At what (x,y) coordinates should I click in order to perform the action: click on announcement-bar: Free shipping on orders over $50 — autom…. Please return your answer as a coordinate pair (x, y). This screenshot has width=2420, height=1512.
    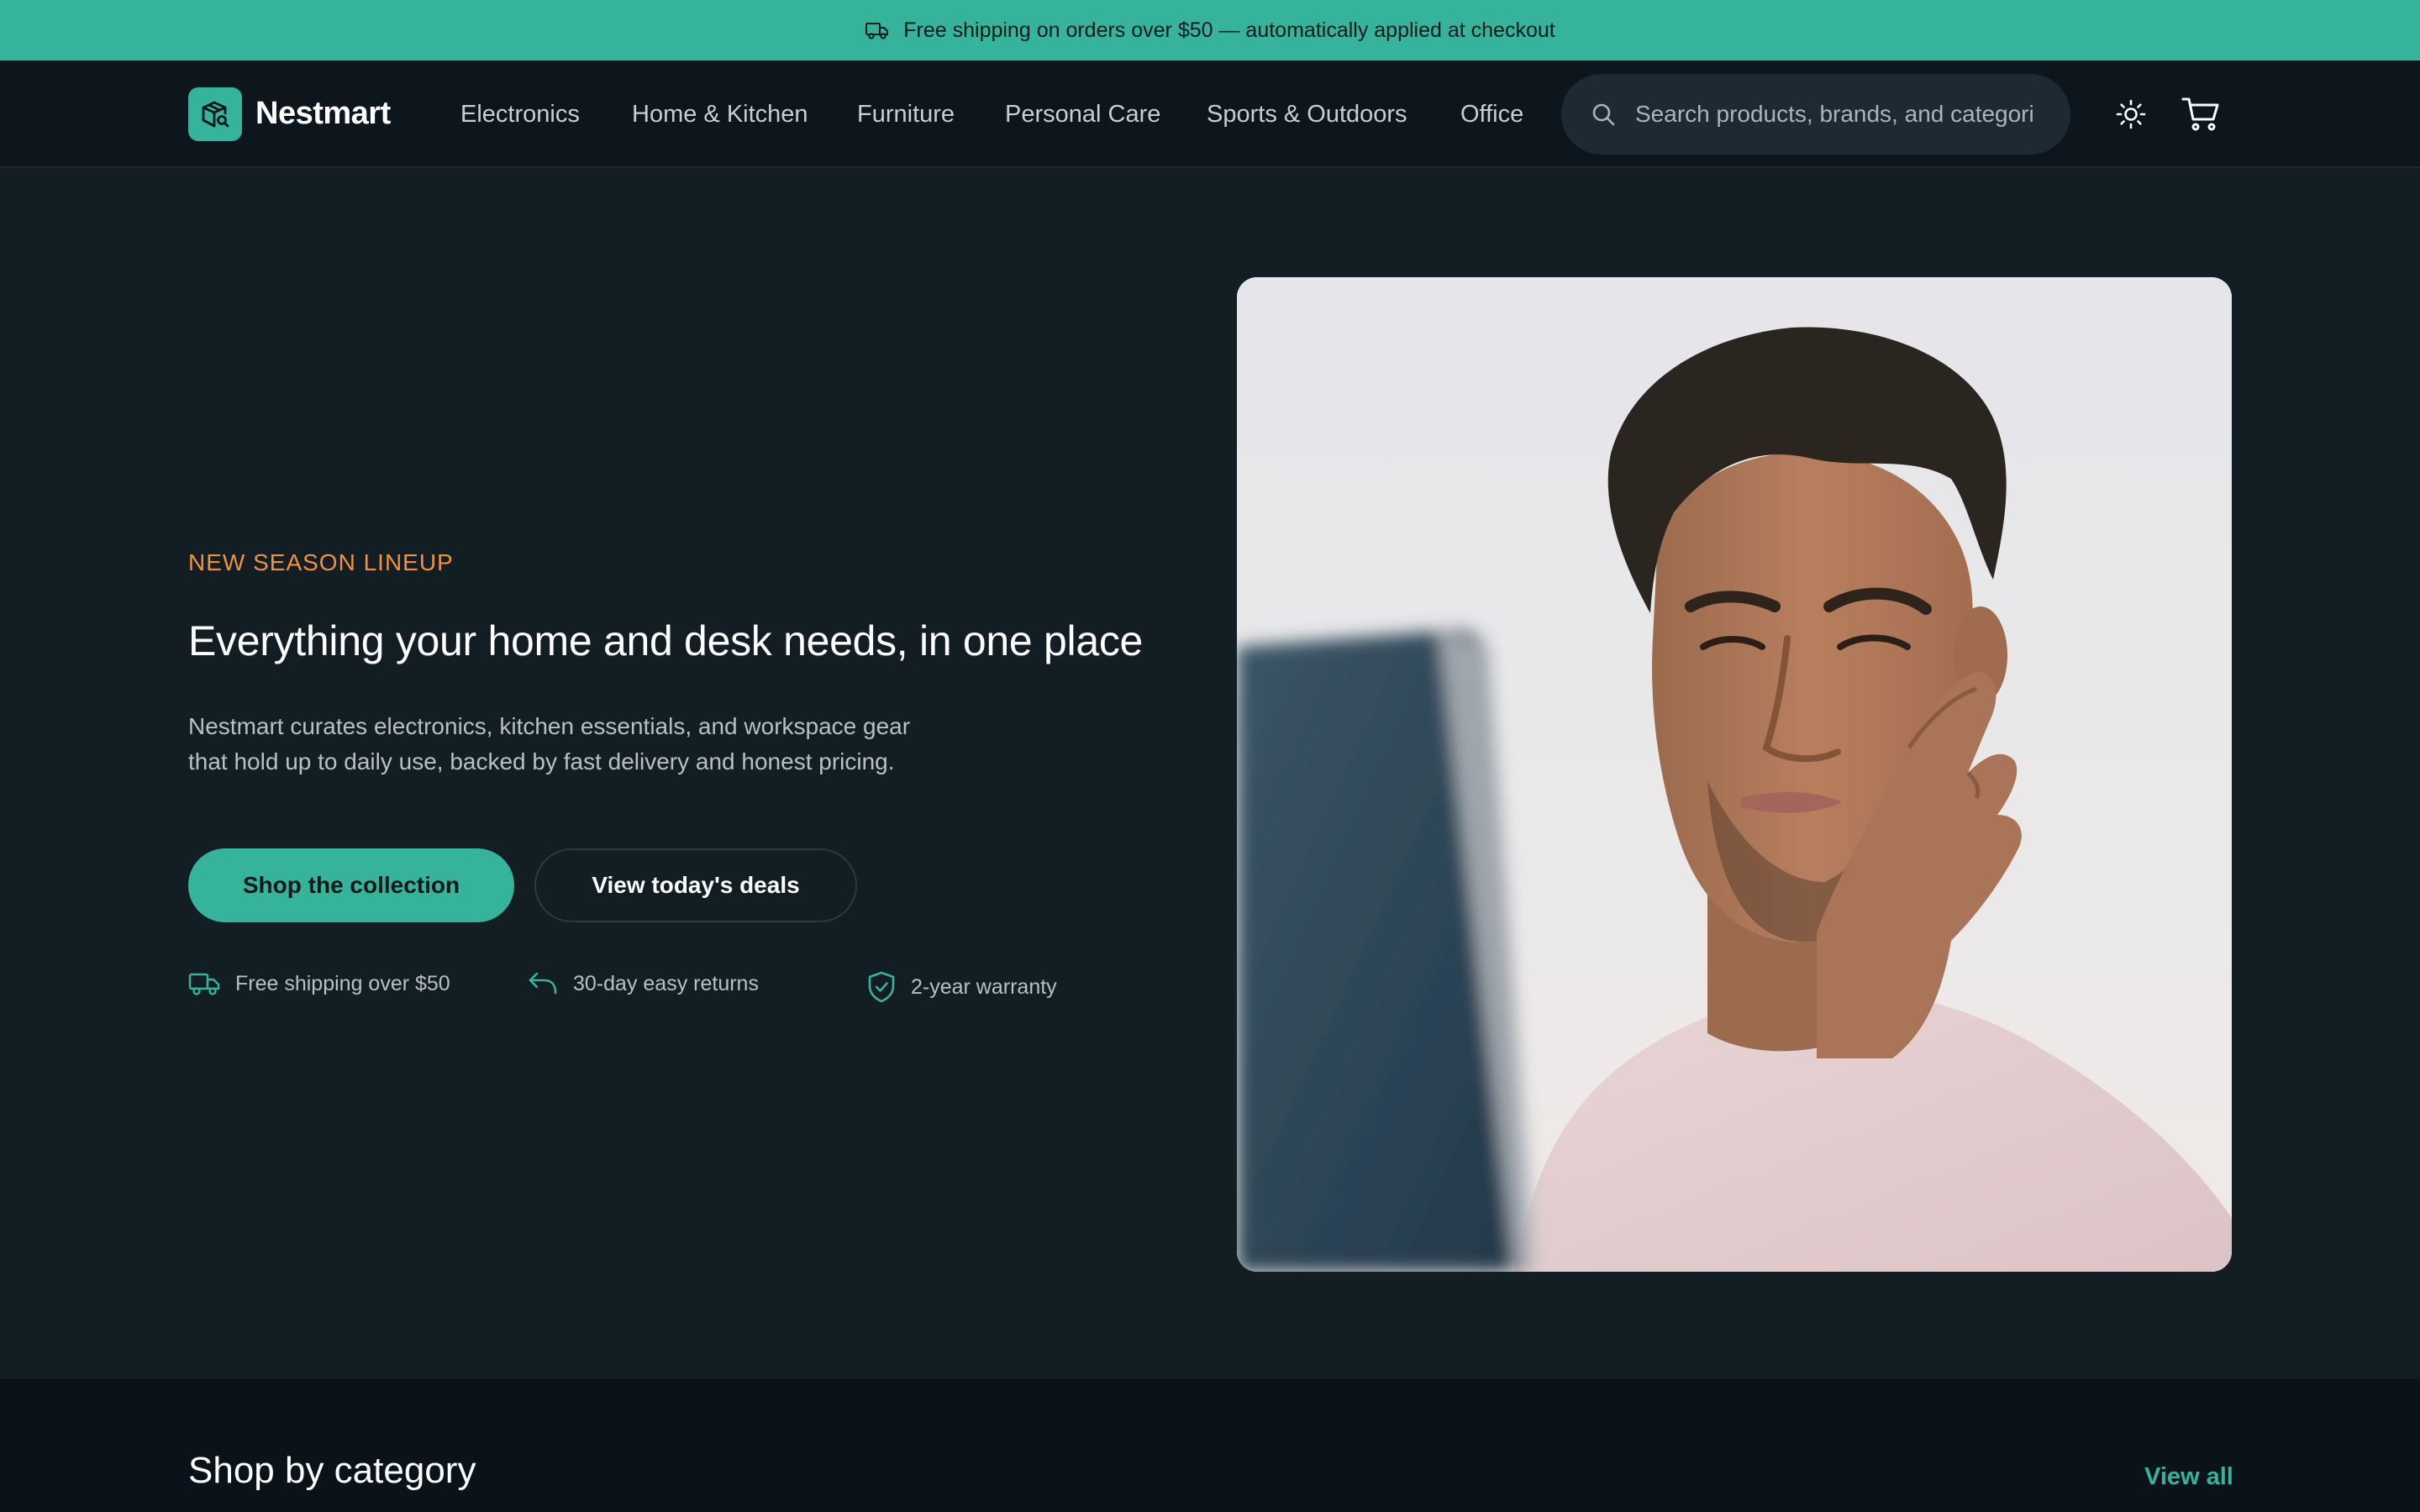
    Looking at the image, I should click on (1210, 30).